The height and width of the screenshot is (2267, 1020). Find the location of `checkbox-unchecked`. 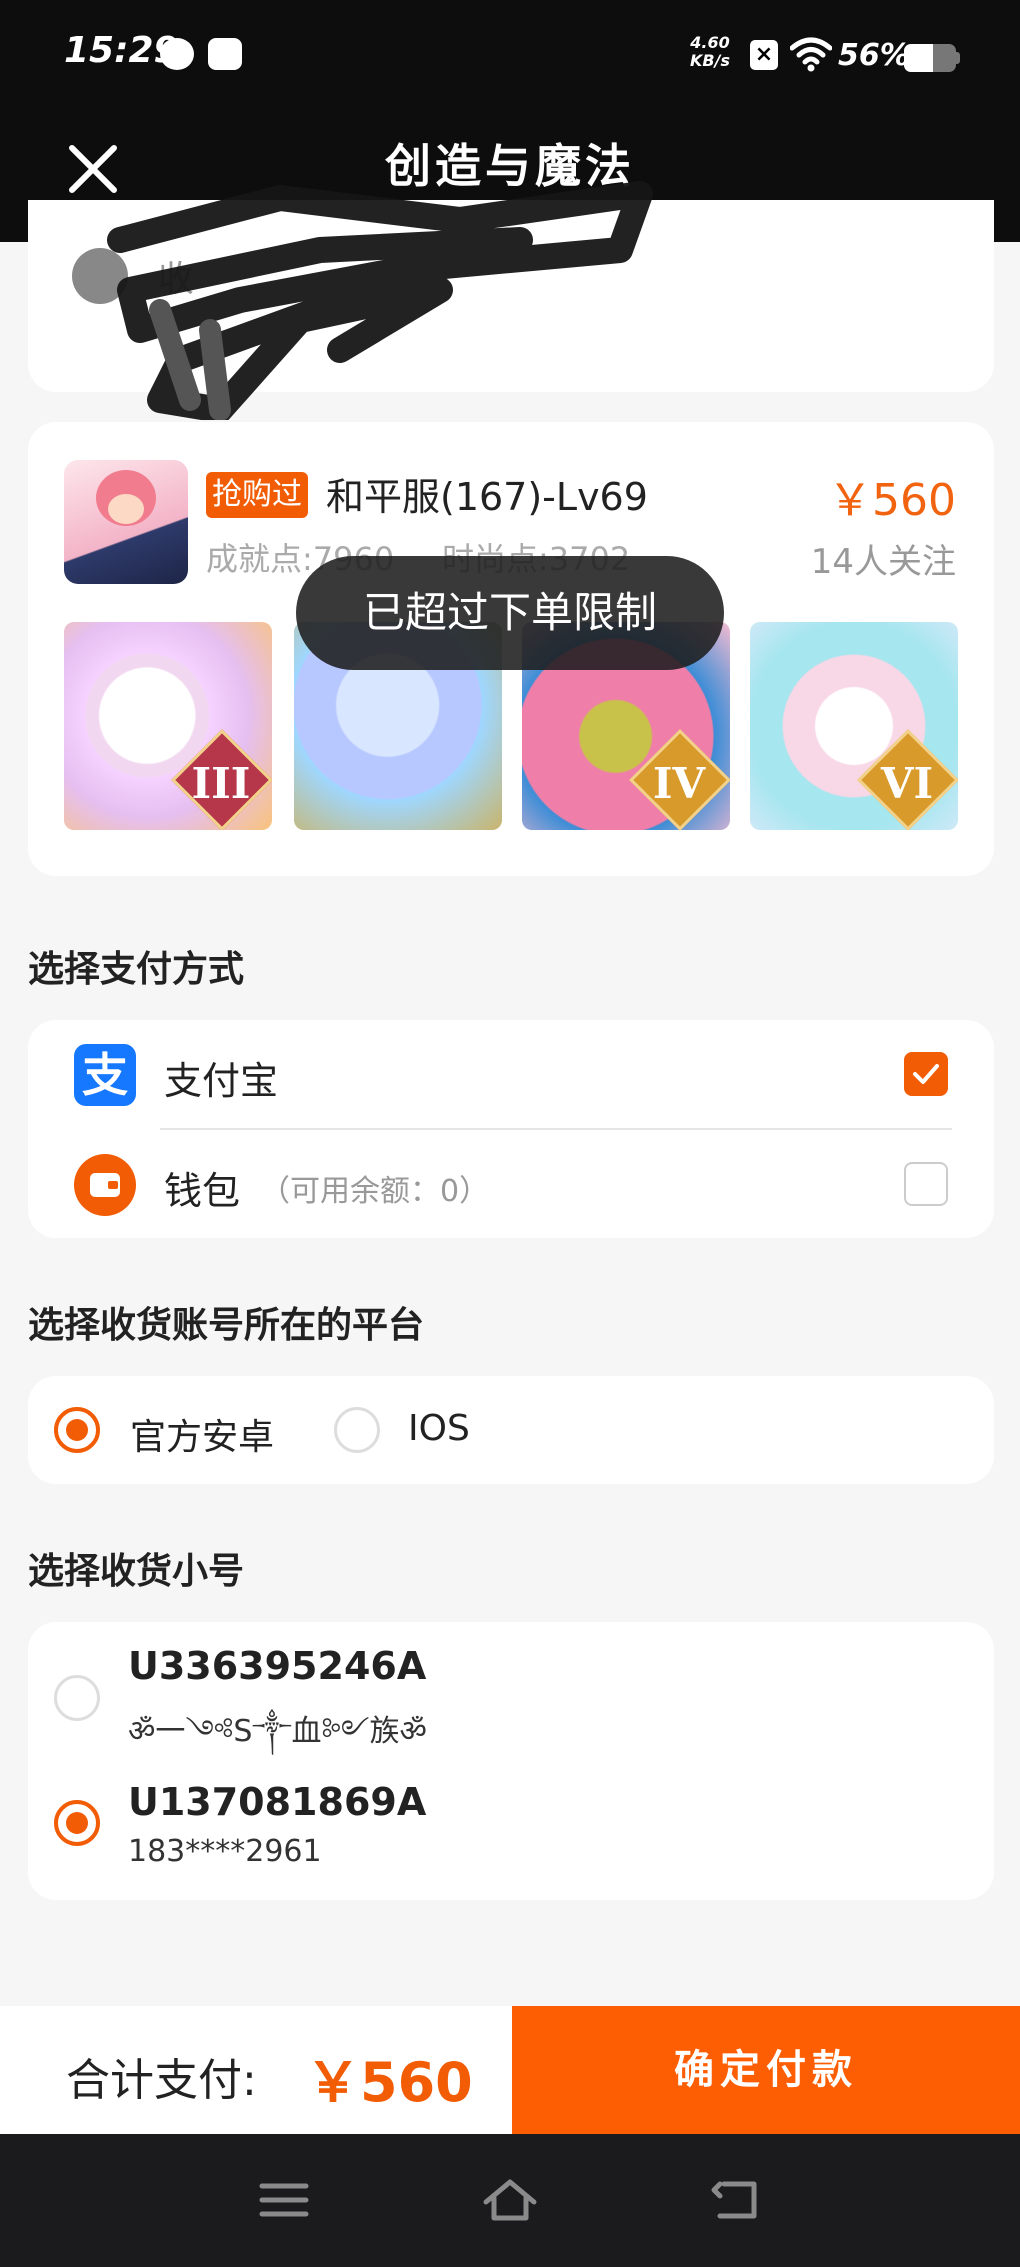

checkbox-unchecked is located at coordinates (926, 1184).